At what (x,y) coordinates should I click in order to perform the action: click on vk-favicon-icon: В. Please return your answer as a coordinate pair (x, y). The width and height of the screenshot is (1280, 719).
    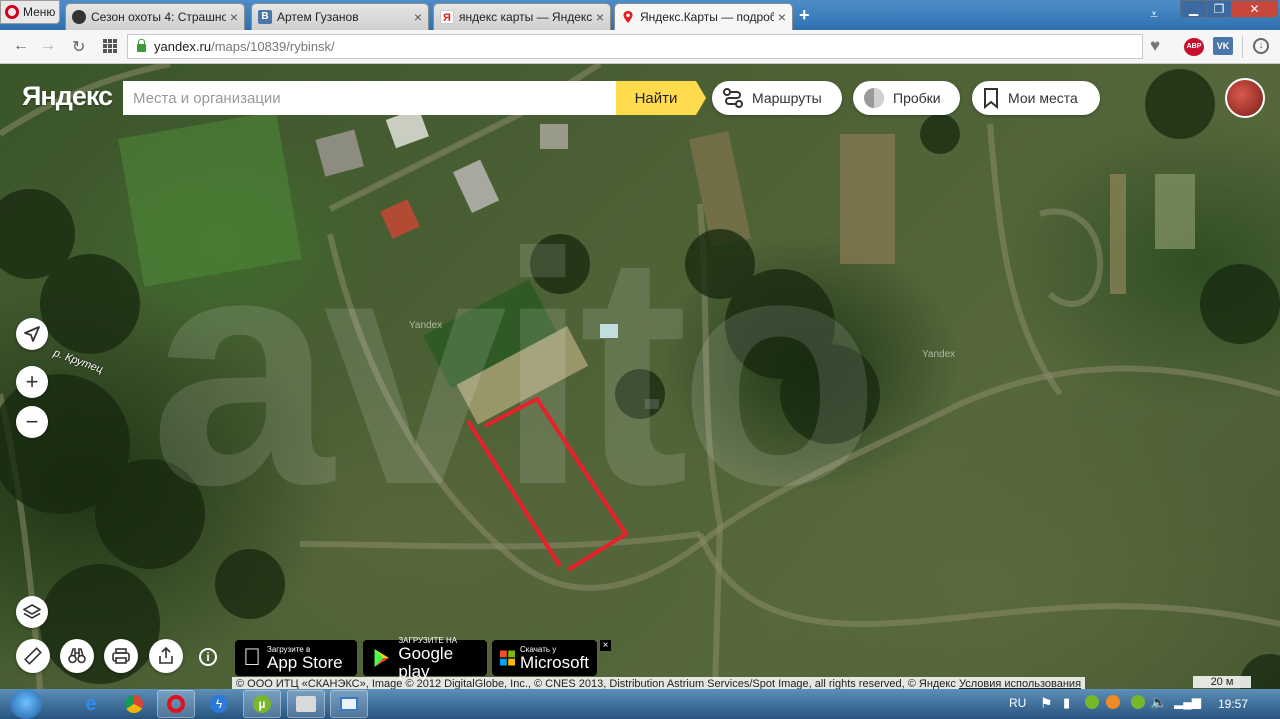
    Looking at the image, I should click on (265, 17).